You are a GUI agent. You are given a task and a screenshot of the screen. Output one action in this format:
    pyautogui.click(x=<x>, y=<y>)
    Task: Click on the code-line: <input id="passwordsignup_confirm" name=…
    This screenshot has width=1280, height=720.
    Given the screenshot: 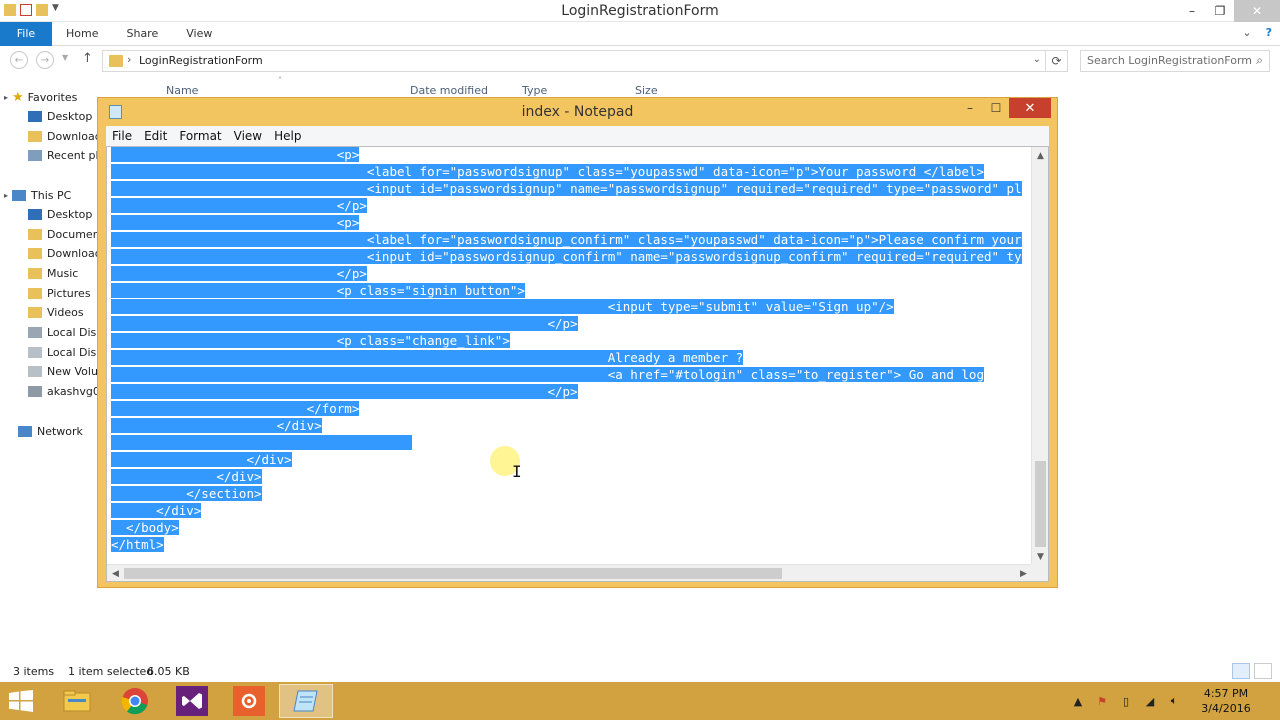 What is the action you would take?
    pyautogui.click(x=566, y=256)
    